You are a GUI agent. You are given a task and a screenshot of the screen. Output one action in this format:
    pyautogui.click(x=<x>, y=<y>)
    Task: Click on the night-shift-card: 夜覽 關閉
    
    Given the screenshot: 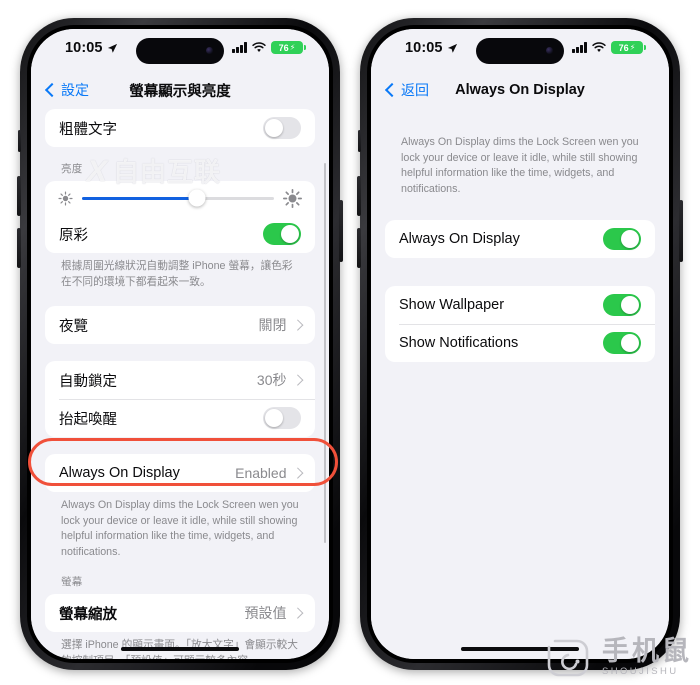 What is the action you would take?
    pyautogui.click(x=180, y=325)
    